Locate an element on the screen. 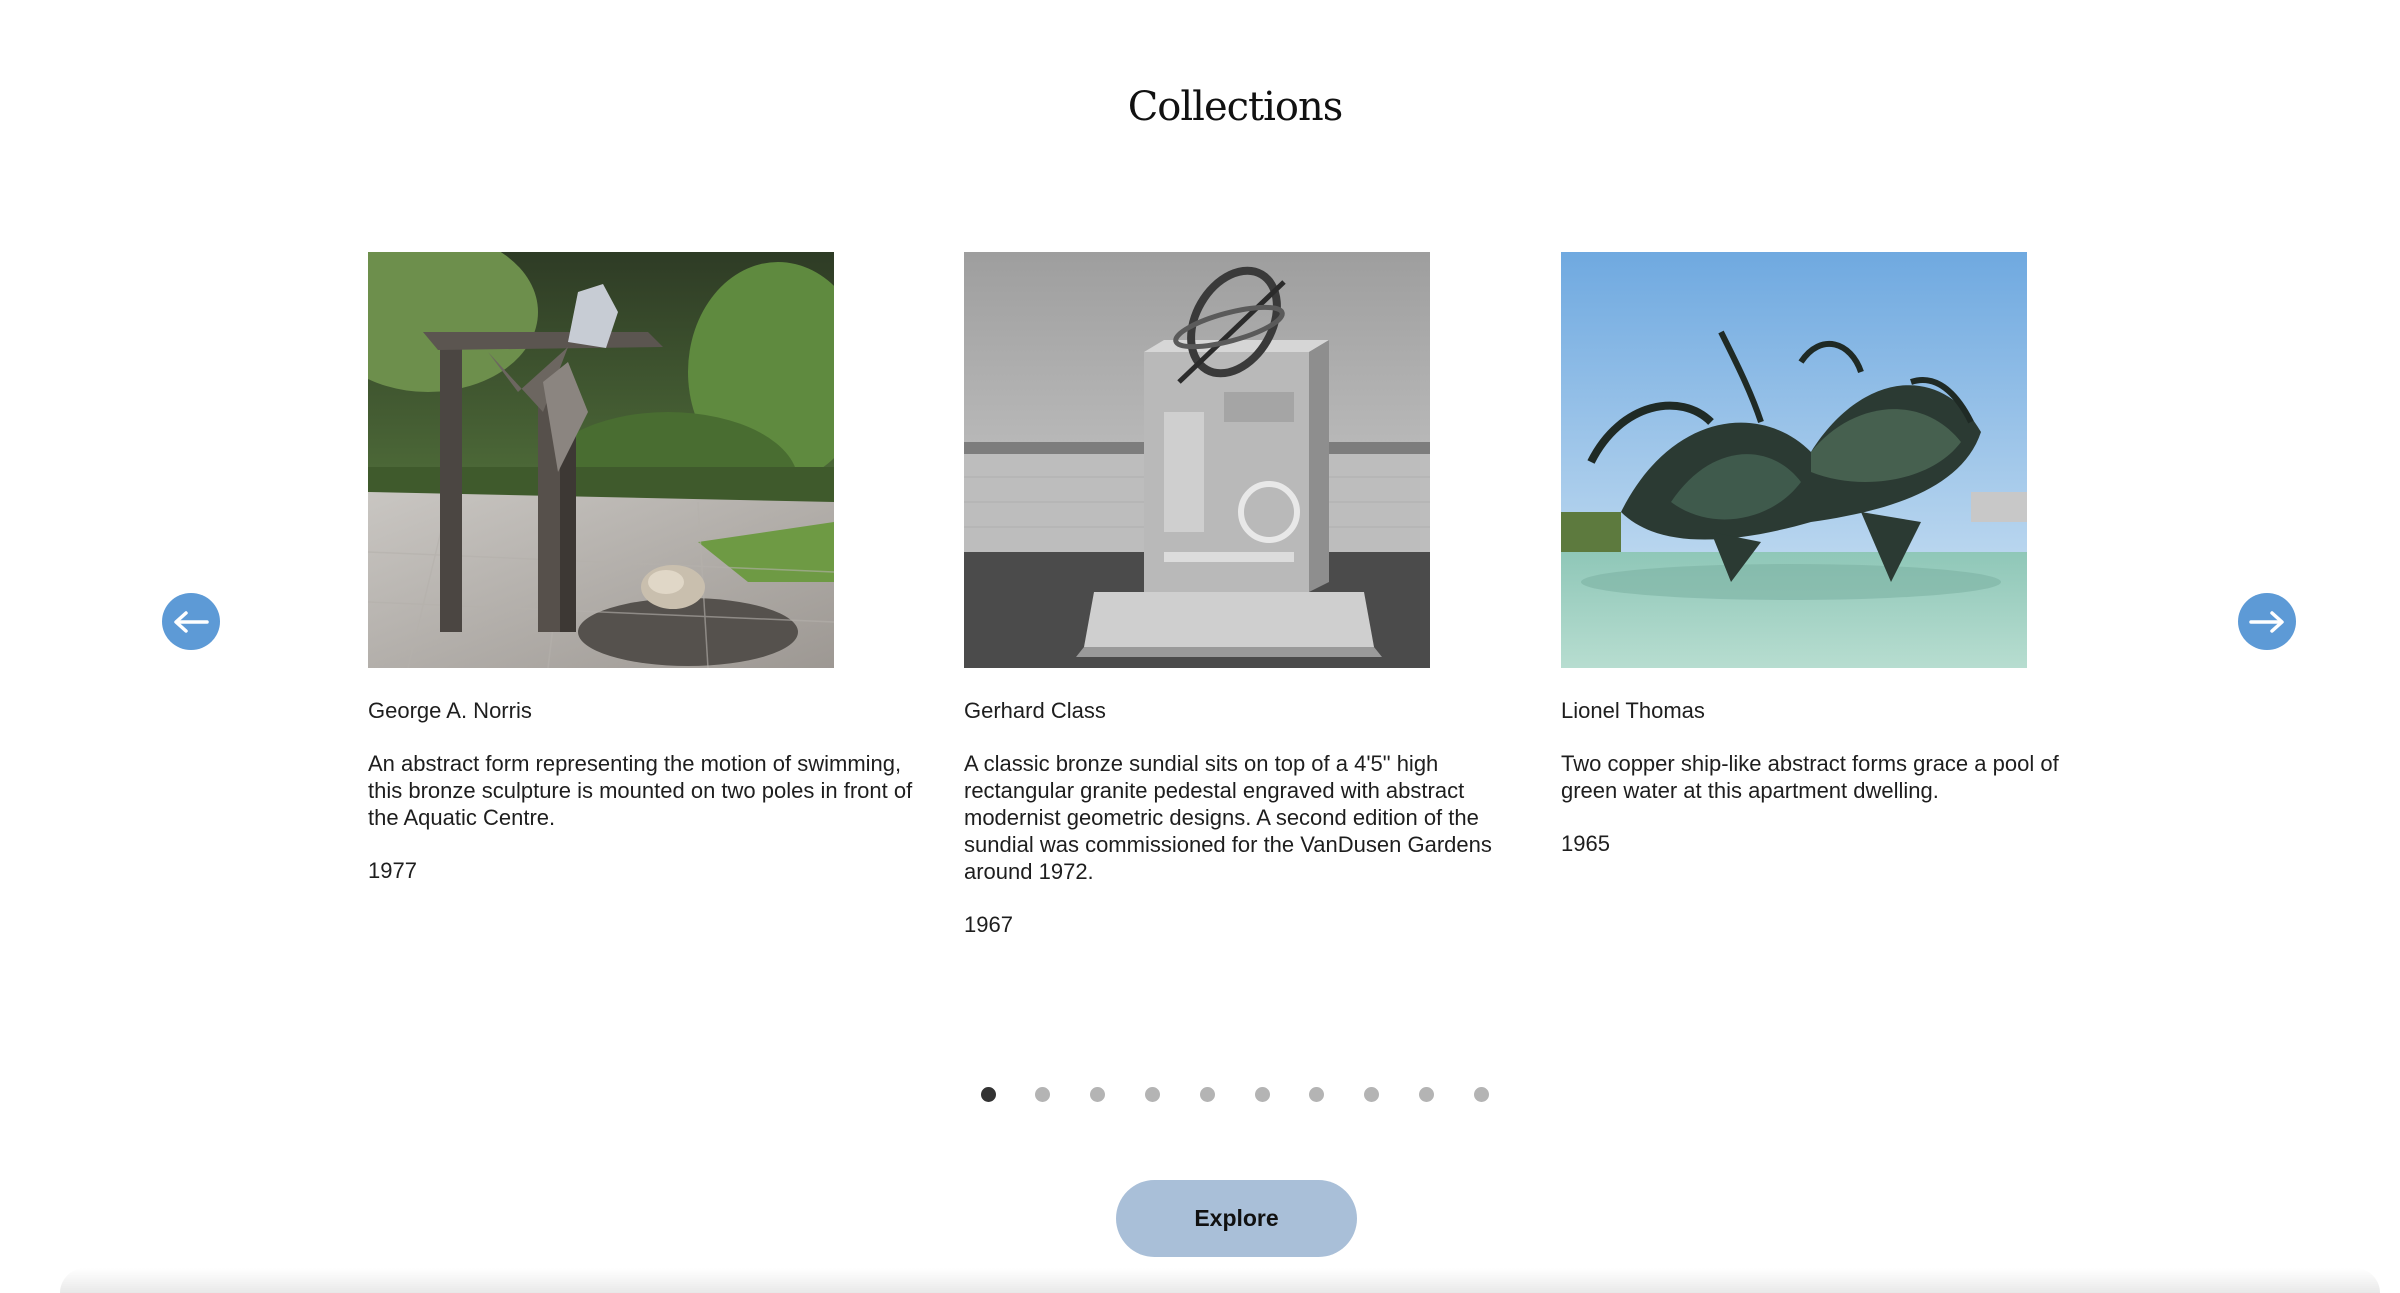  arrow-left-icon is located at coordinates (191, 621).